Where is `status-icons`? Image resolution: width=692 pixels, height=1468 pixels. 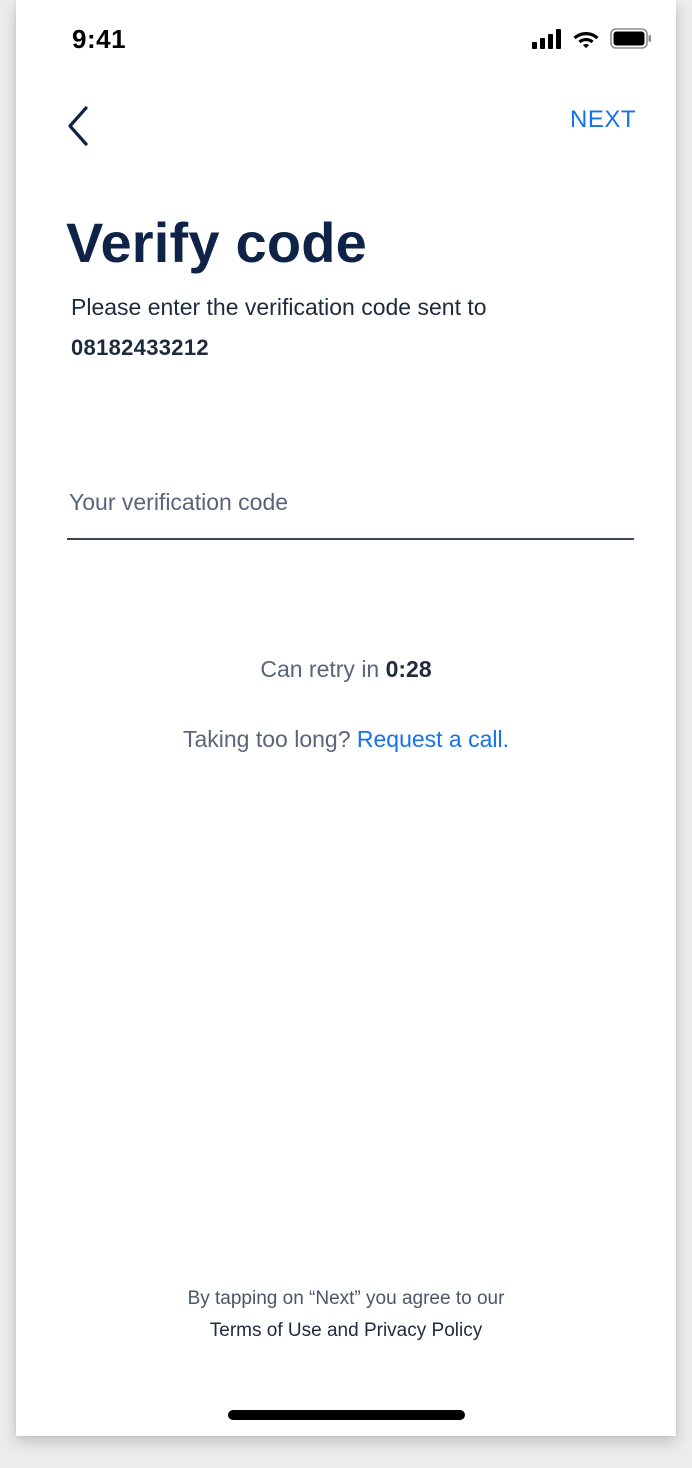
status-icons is located at coordinates (592, 41).